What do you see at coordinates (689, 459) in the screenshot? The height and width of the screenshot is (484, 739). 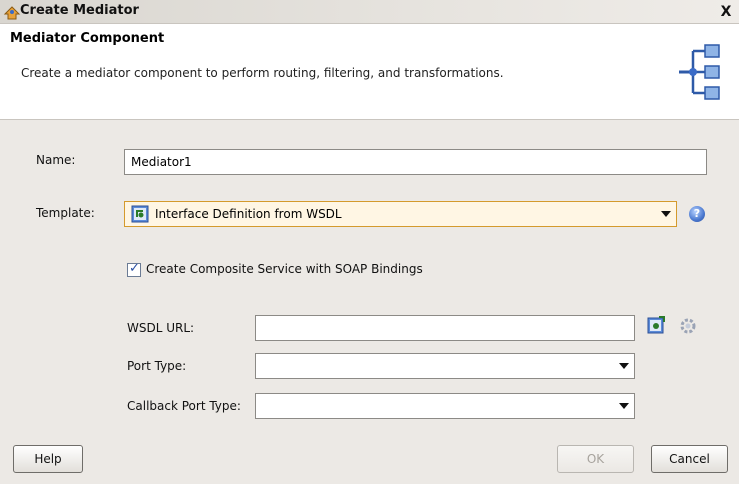 I see `cancel-button: Cancel` at bounding box center [689, 459].